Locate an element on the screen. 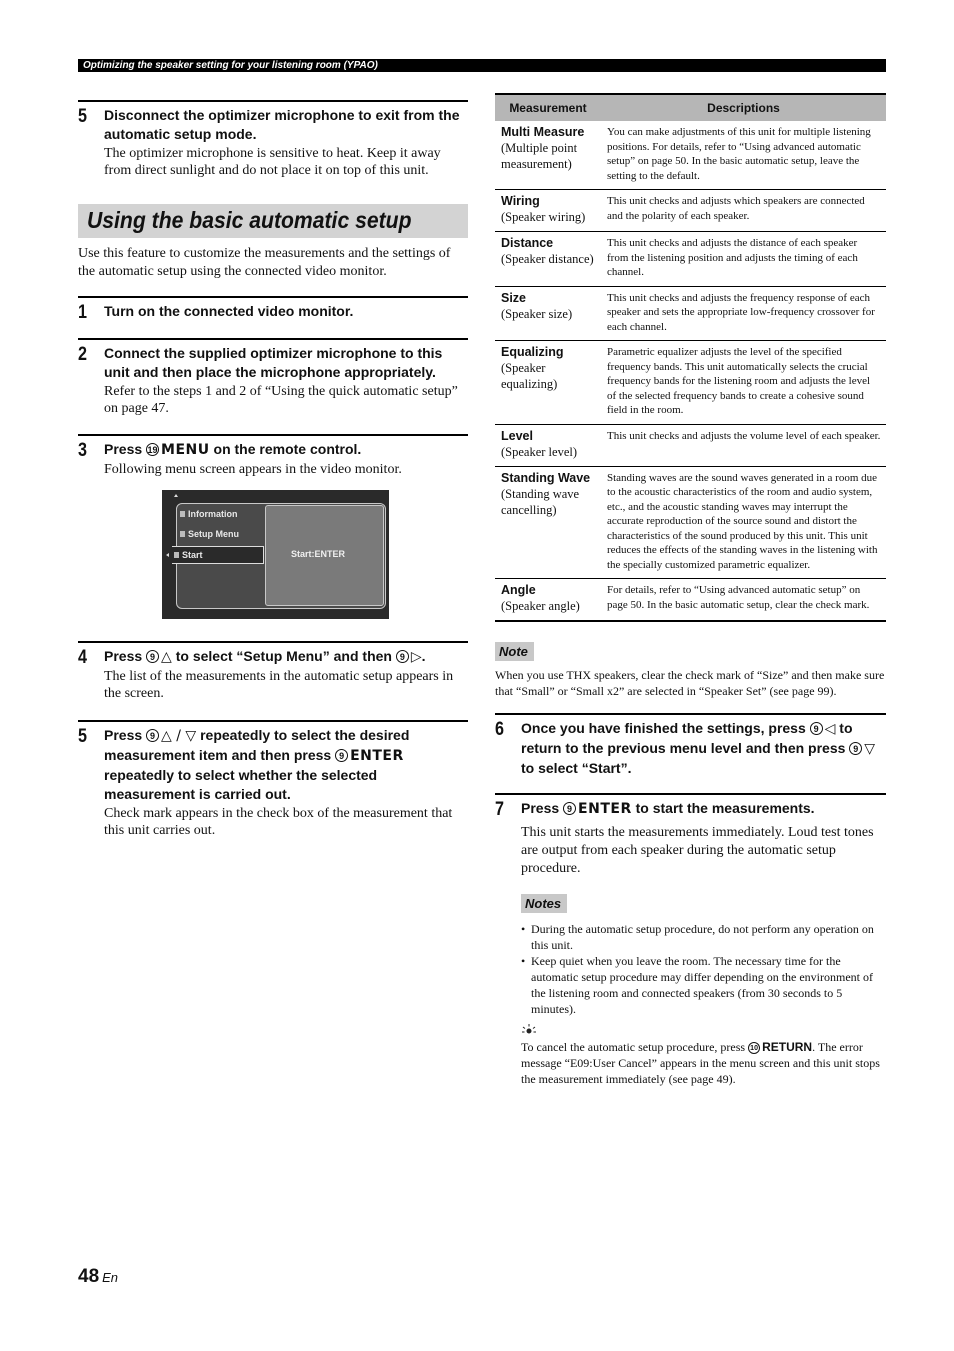  menu-item-label: Information is located at coordinates (213, 514).